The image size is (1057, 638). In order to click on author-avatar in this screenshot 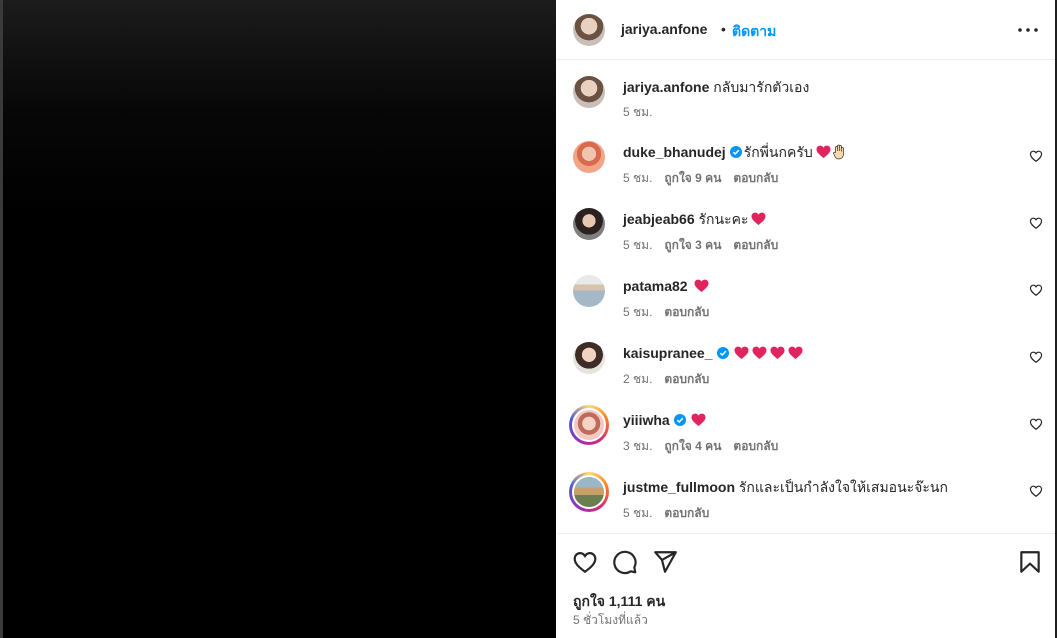, I will do `click(589, 30)`.